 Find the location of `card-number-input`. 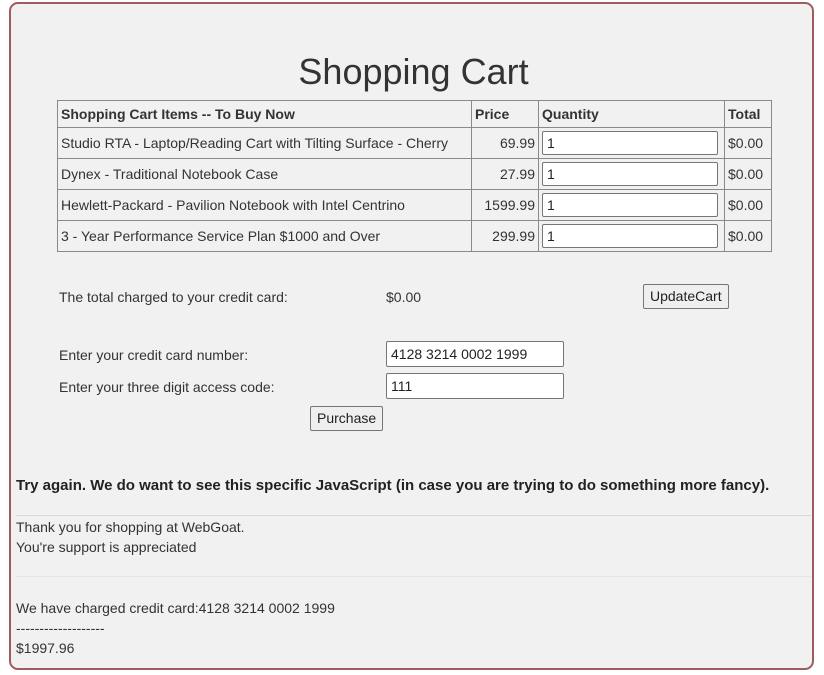

card-number-input is located at coordinates (475, 354).